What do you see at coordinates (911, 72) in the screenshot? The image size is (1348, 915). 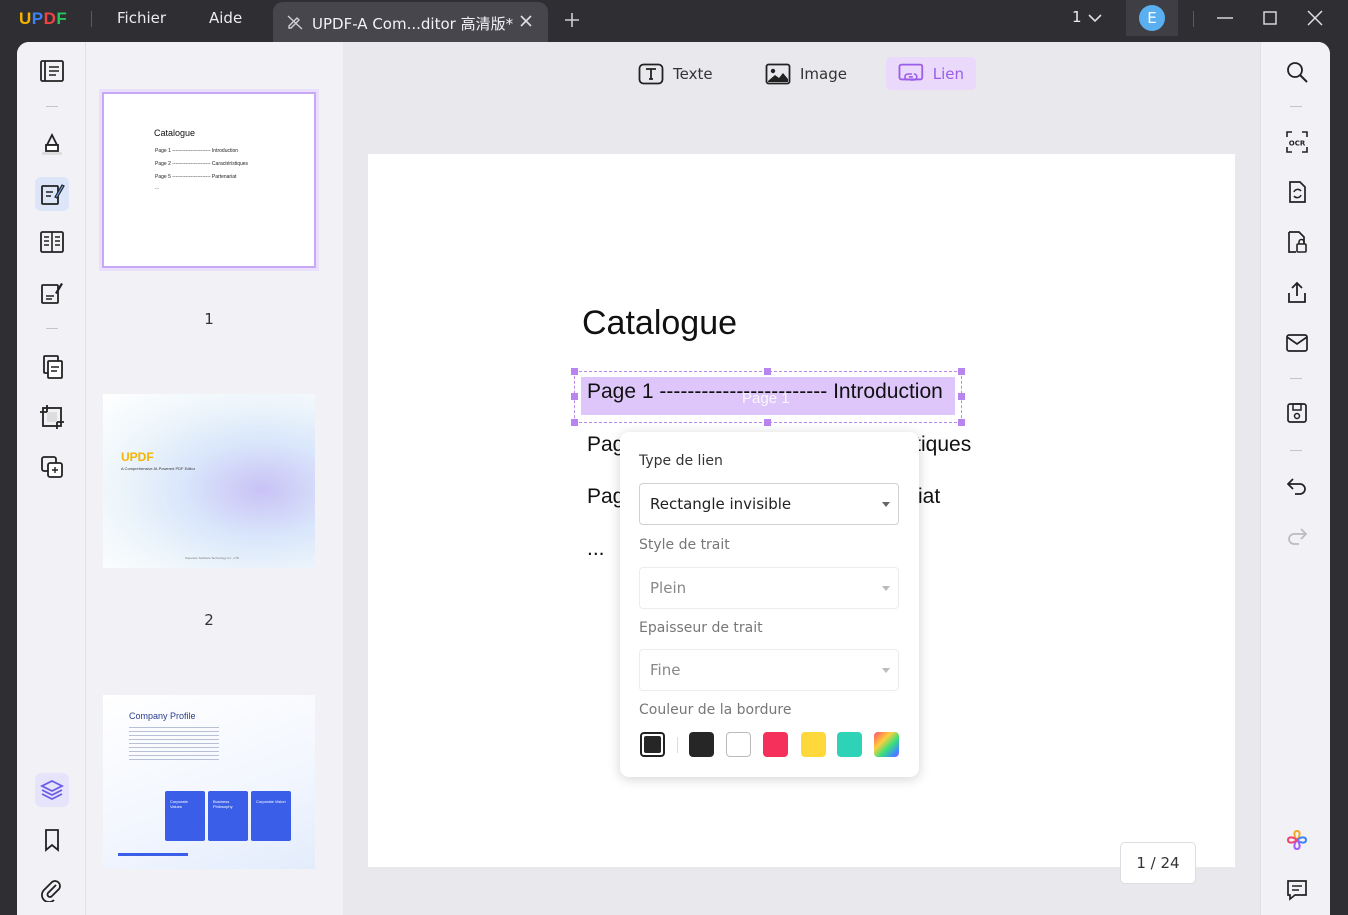 I see `link-tool-icon` at bounding box center [911, 72].